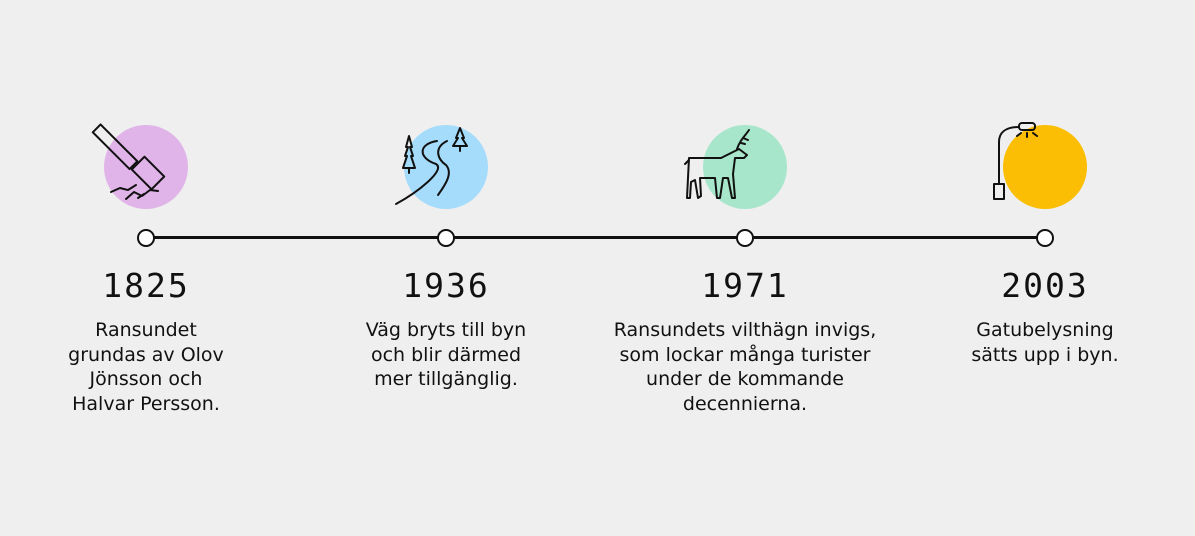 The width and height of the screenshot is (1195, 536). What do you see at coordinates (745, 403) in the screenshot?
I see `event-description-line: decennierna.` at bounding box center [745, 403].